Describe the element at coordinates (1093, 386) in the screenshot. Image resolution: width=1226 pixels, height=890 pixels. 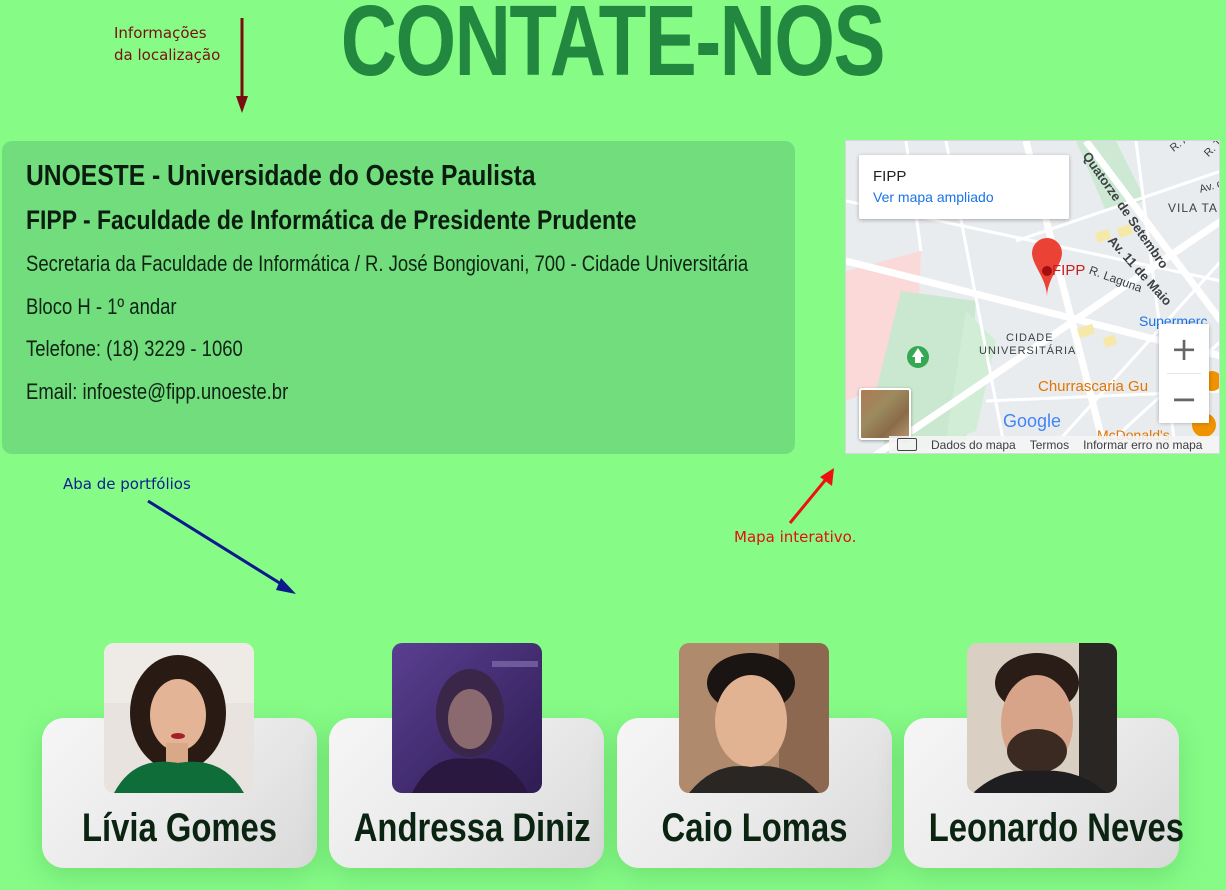
I see `map-poi-label: Churrascaria Gu` at that location.